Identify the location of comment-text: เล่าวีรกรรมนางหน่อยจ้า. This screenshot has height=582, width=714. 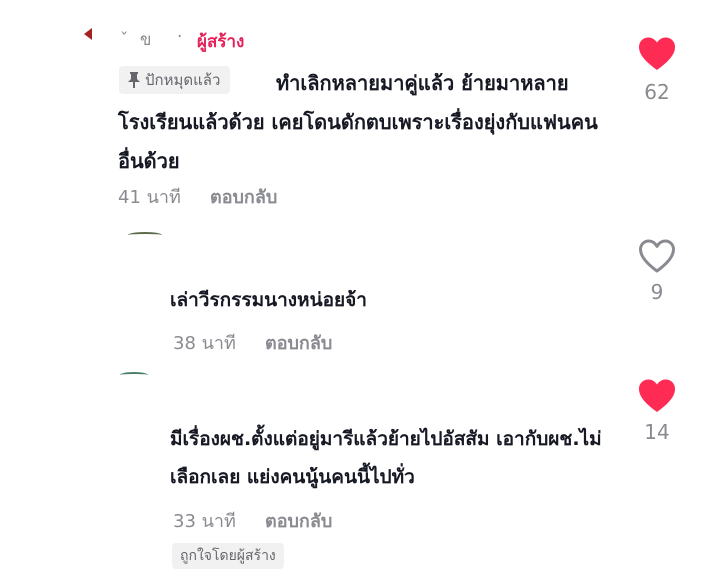
(268, 300).